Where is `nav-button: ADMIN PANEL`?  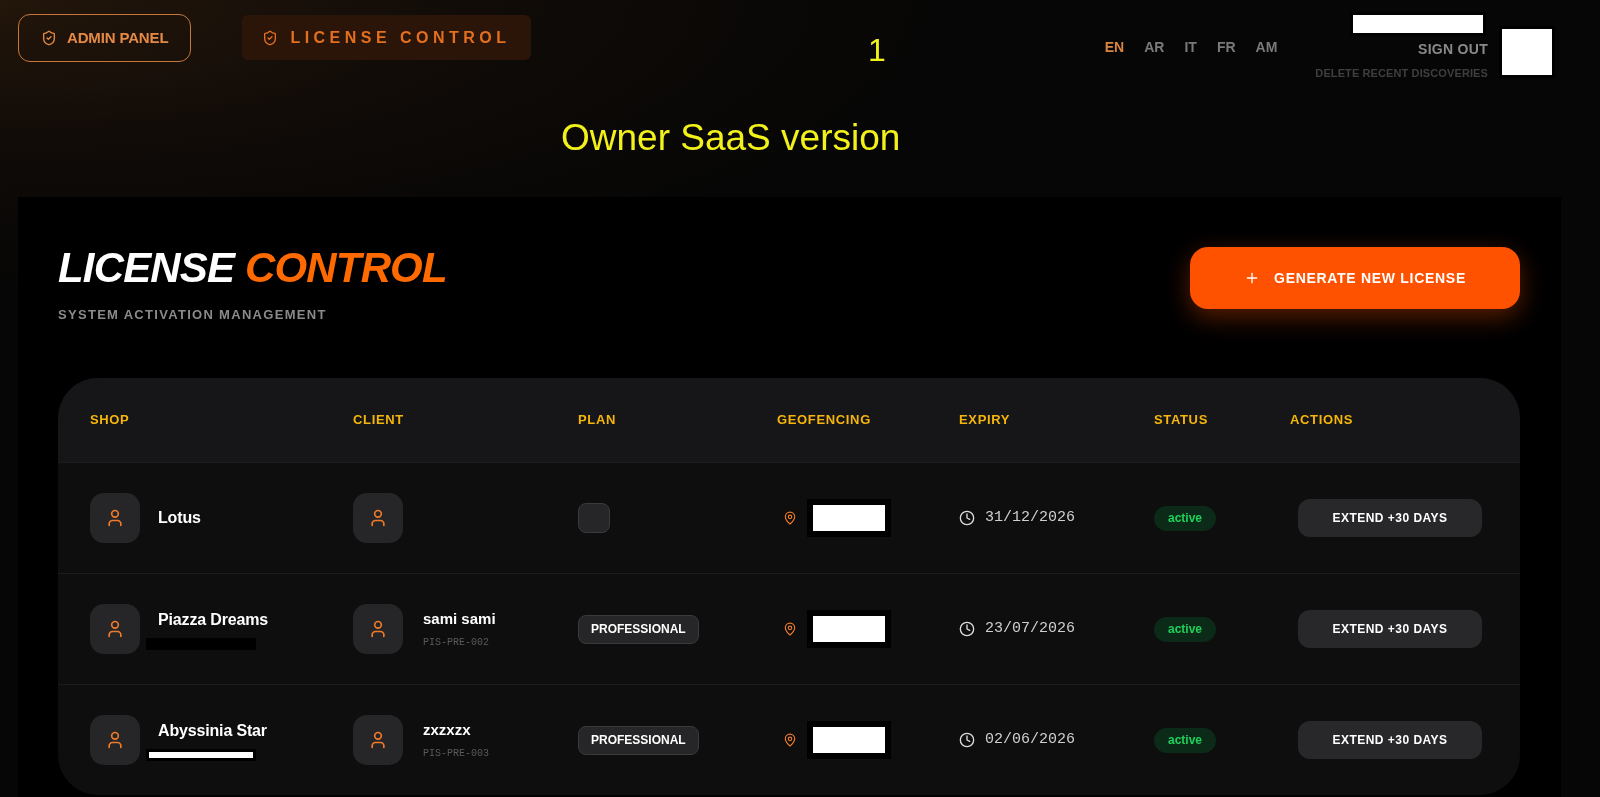 nav-button: ADMIN PANEL is located at coordinates (105, 38).